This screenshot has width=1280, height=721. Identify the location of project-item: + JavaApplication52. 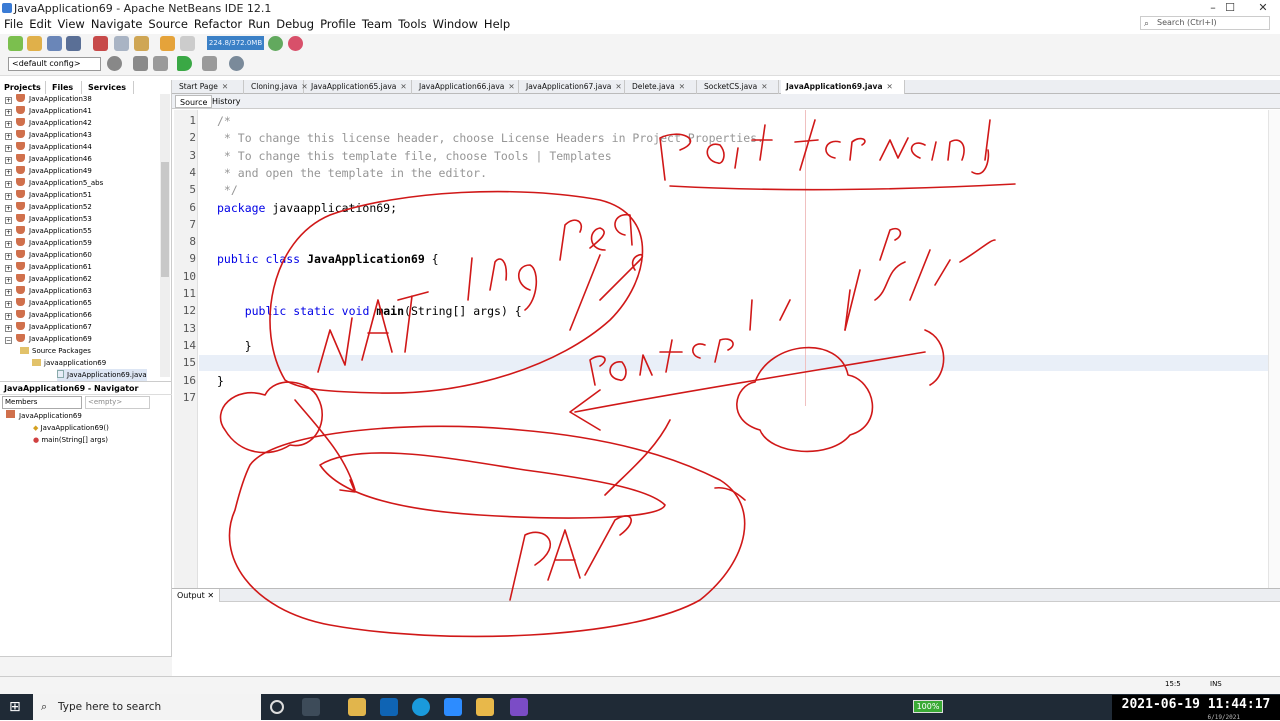
(48, 207).